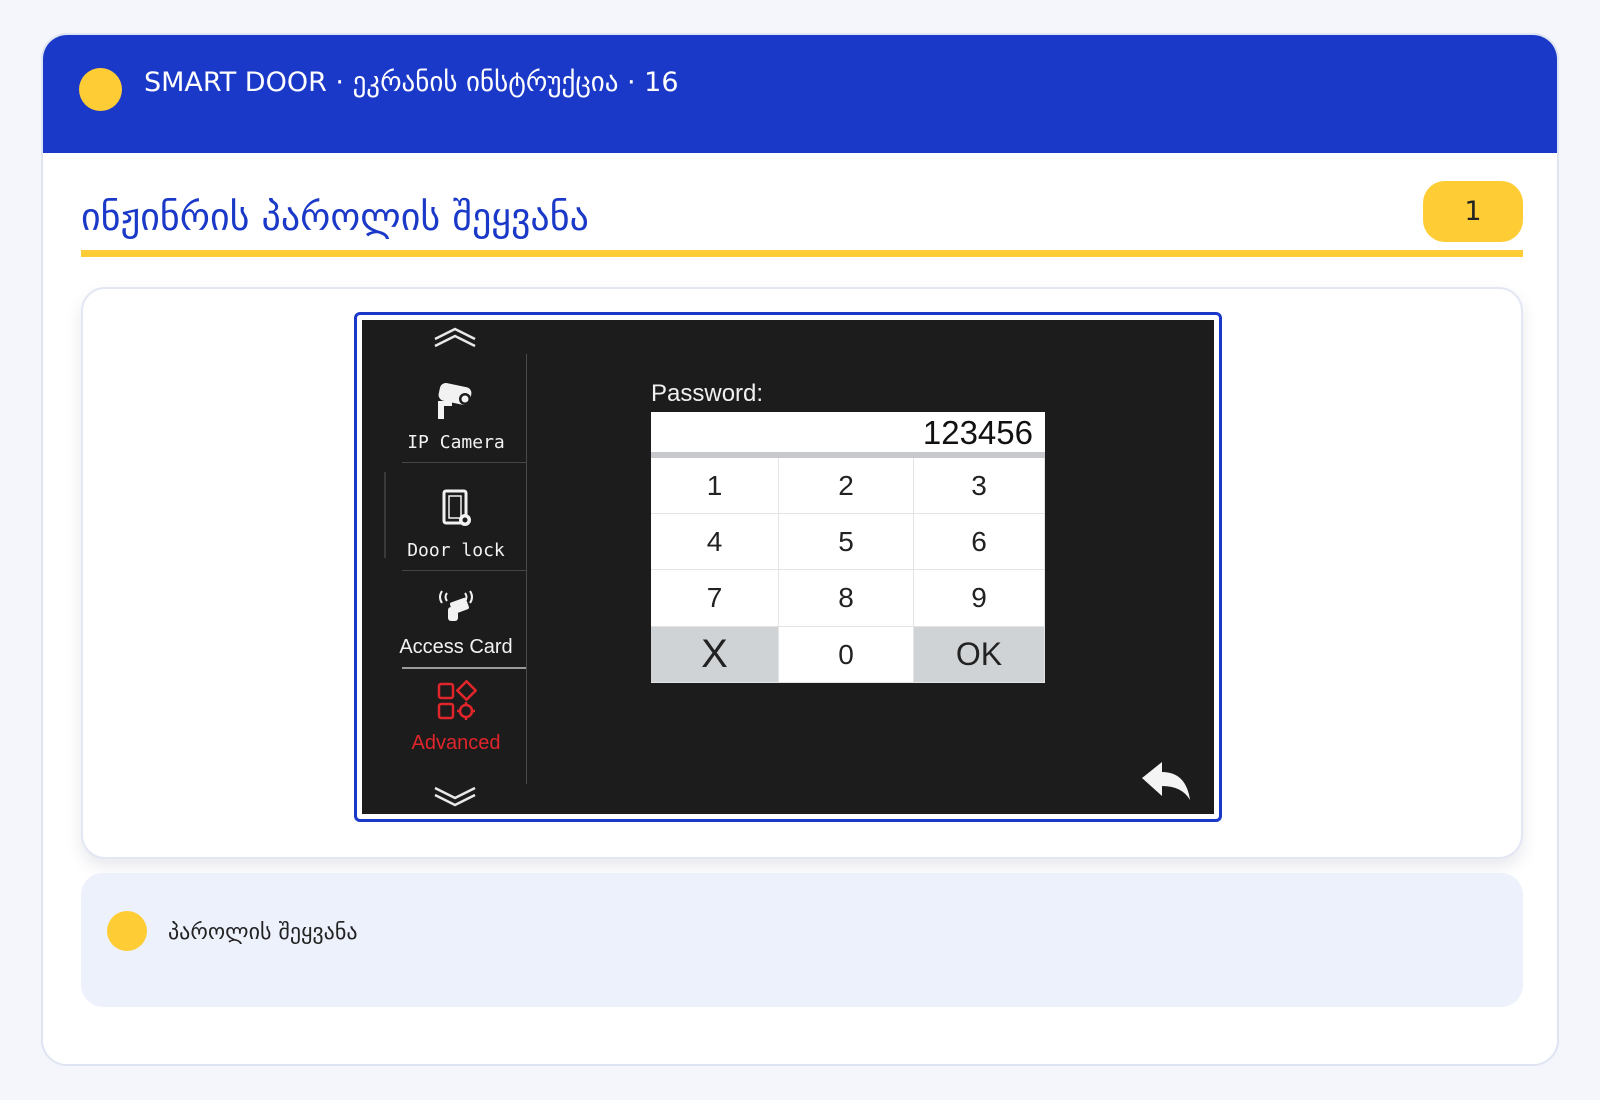  Describe the element at coordinates (456, 509) in the screenshot. I see `door-lock-icon` at that location.